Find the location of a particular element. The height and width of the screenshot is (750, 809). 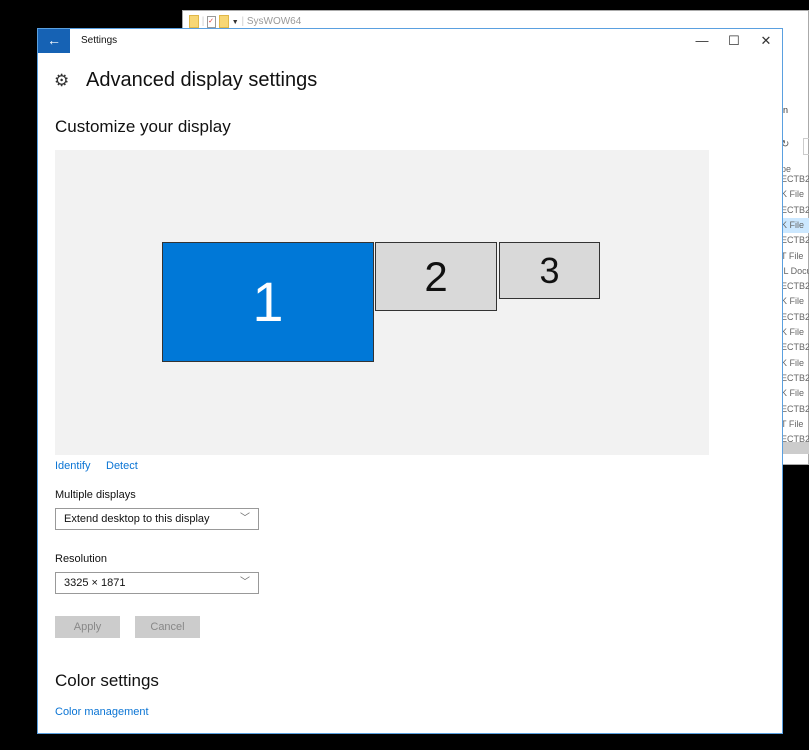

display-1: 1 is located at coordinates (268, 302).